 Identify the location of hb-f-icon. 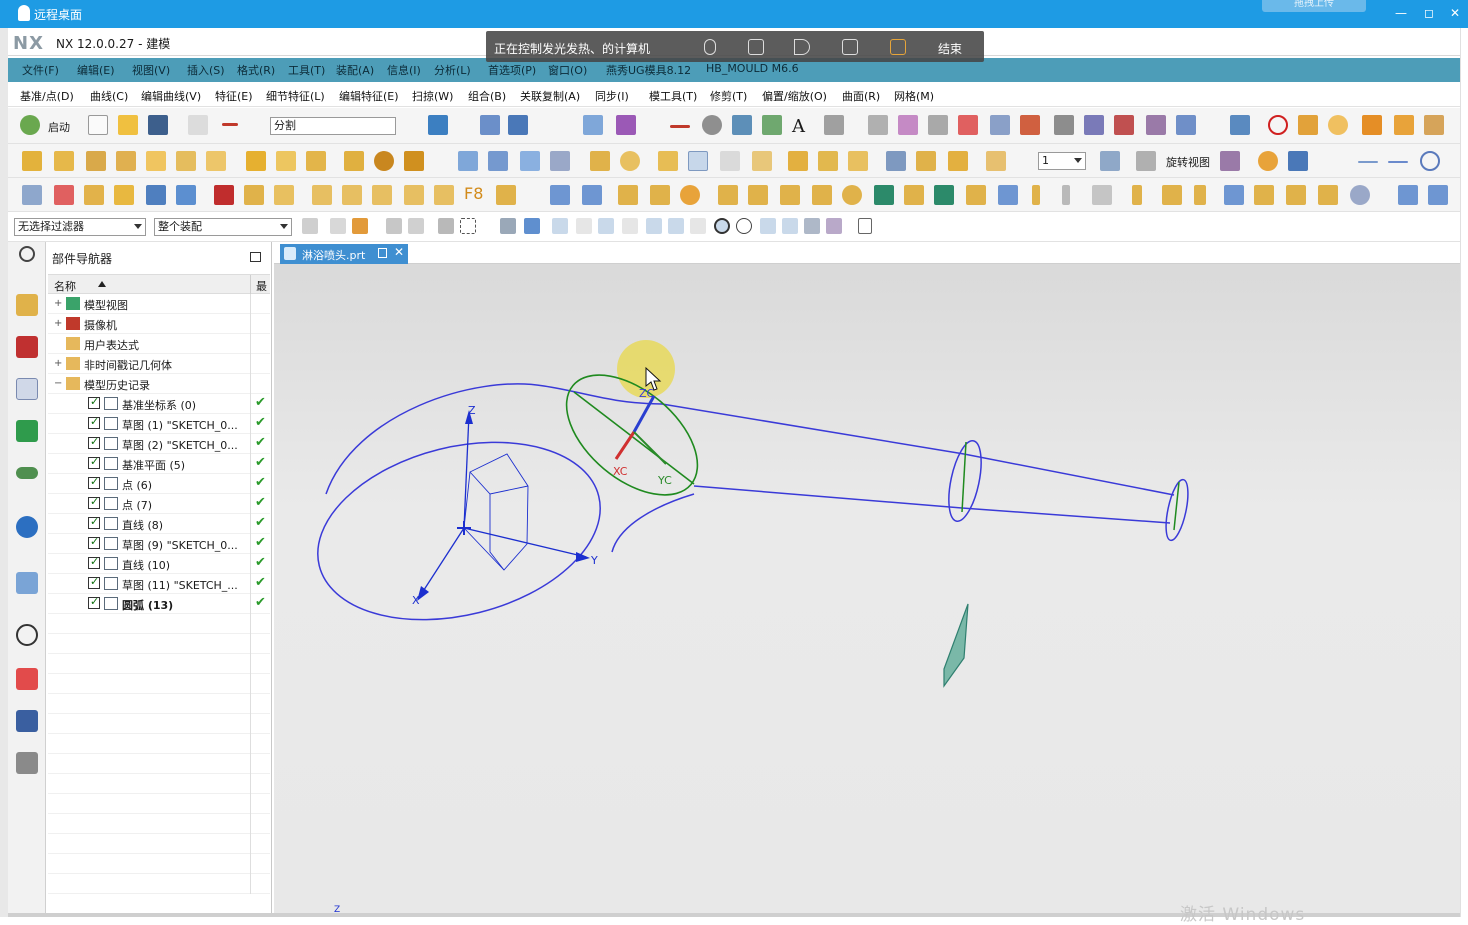
(186, 195).